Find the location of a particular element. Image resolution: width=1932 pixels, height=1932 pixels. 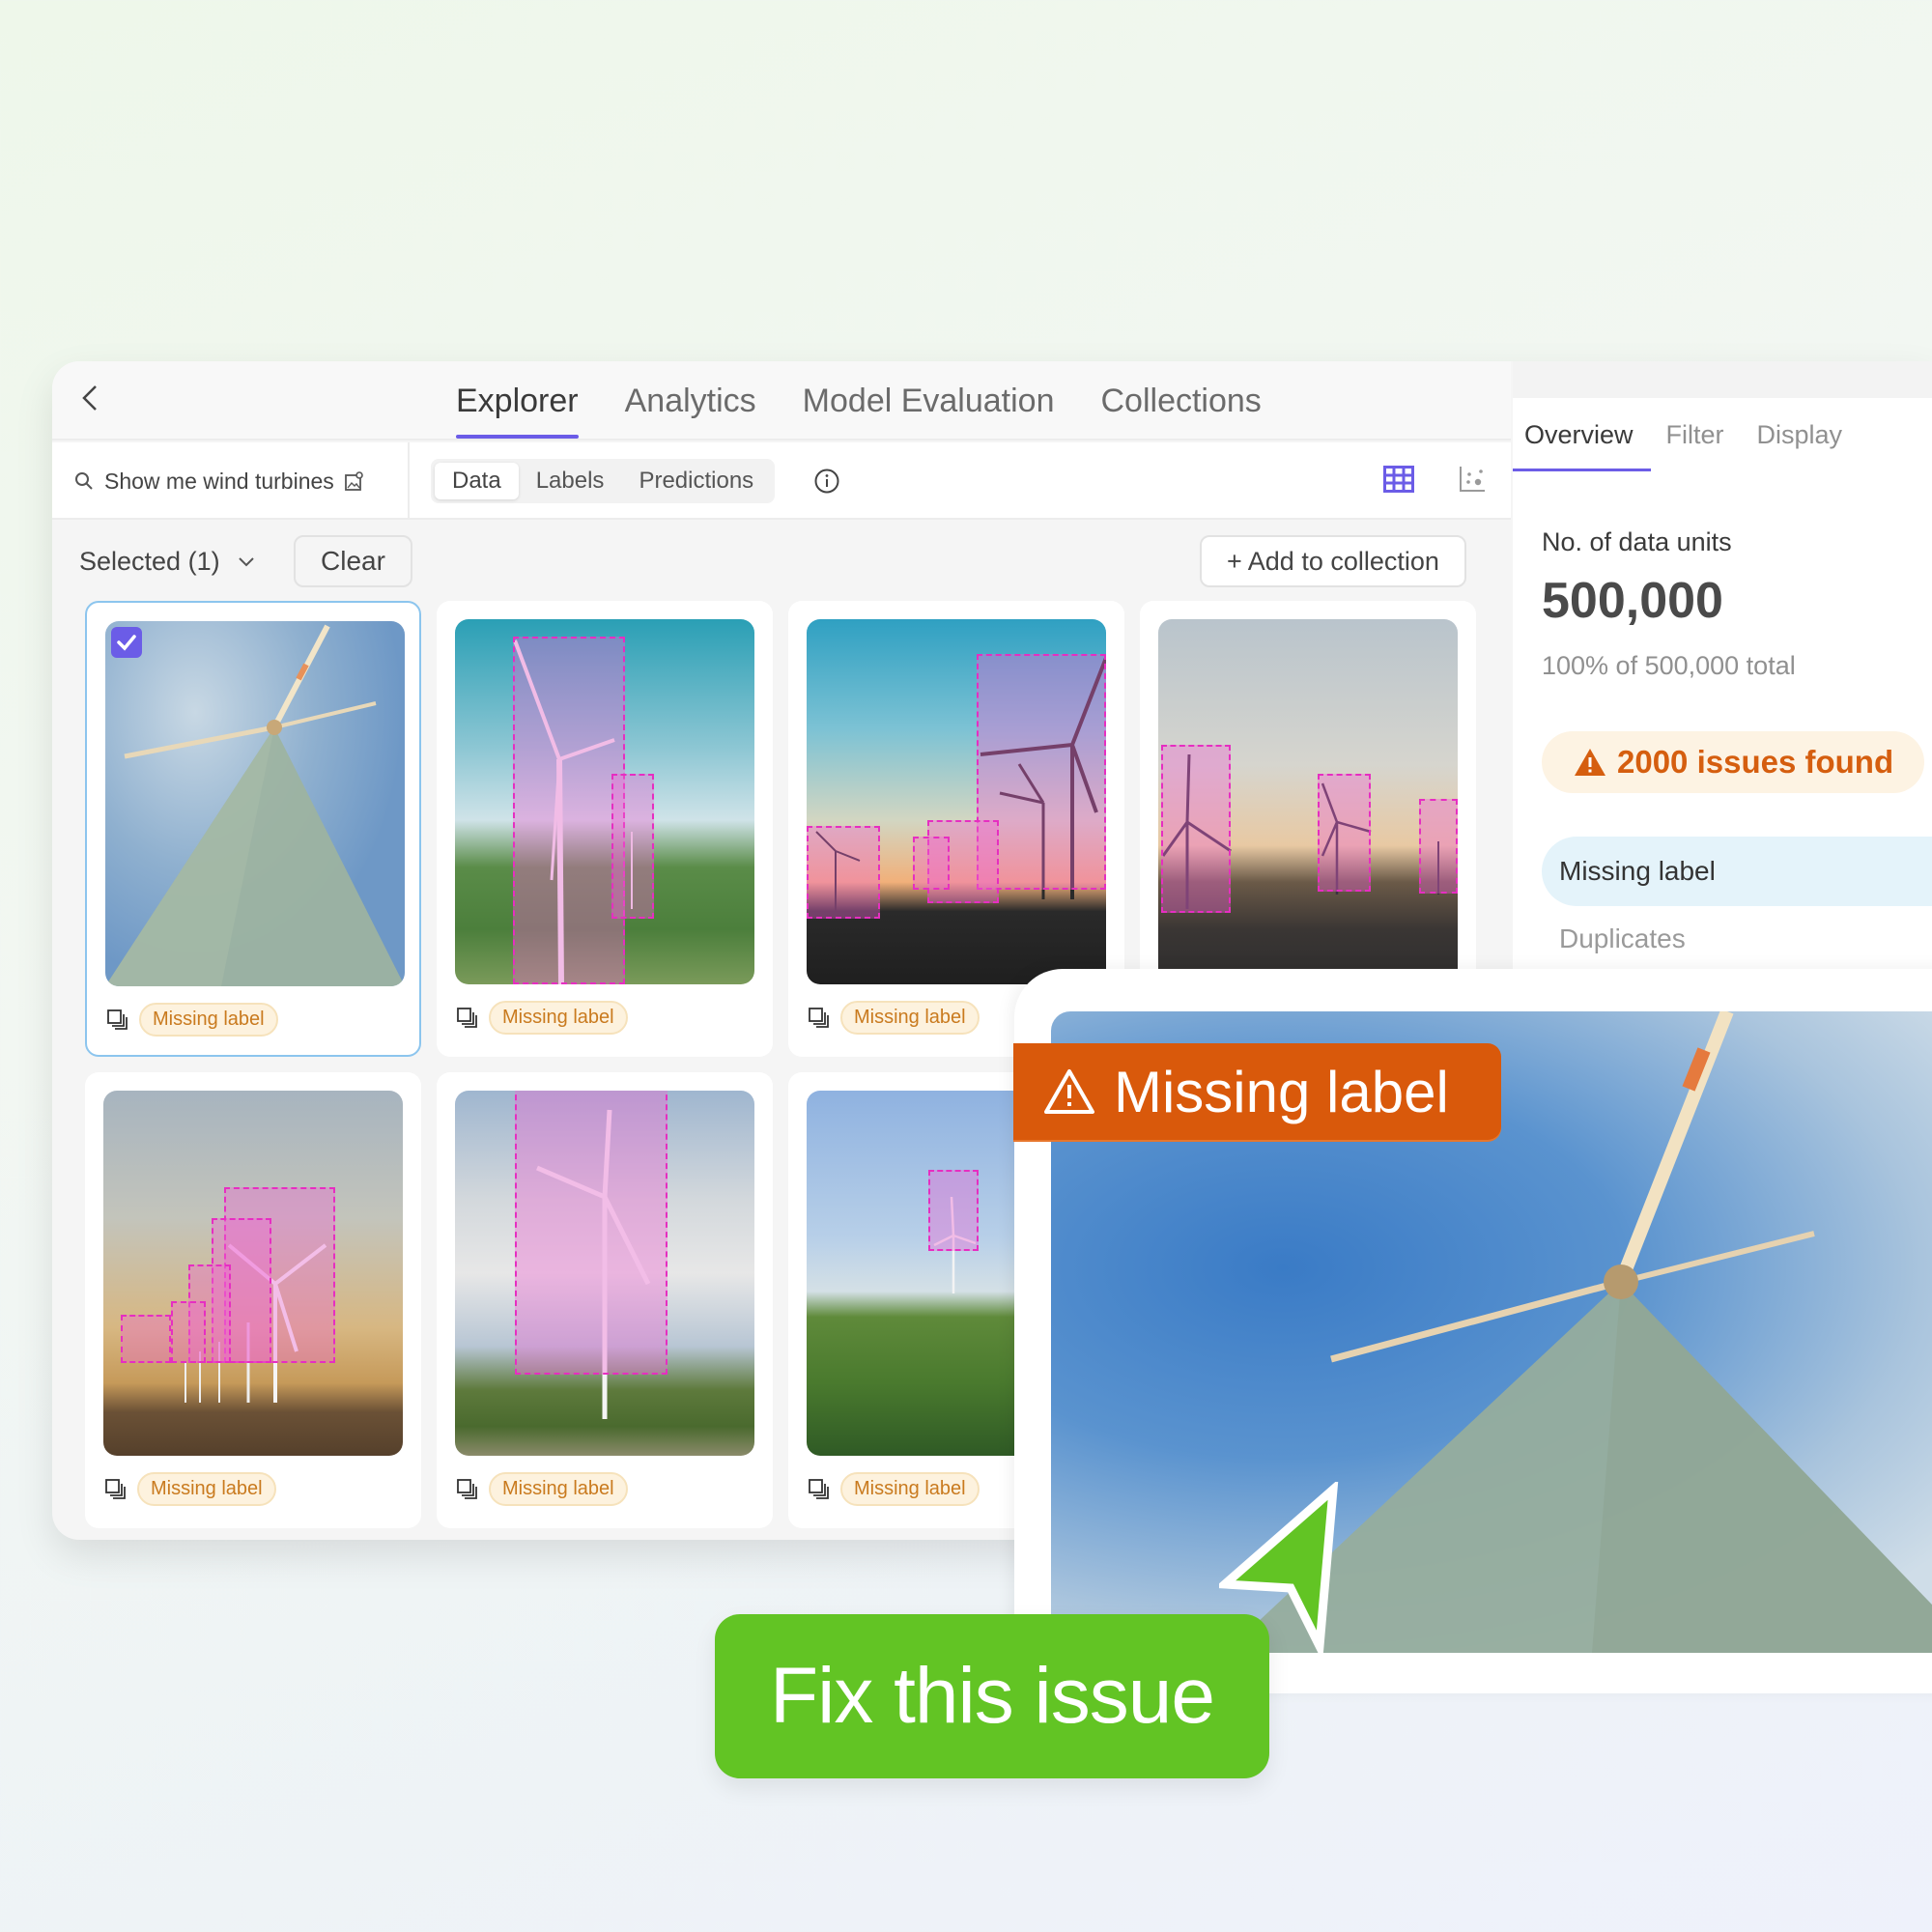

selected-dropdown: Selected (1) is located at coordinates (167, 562).